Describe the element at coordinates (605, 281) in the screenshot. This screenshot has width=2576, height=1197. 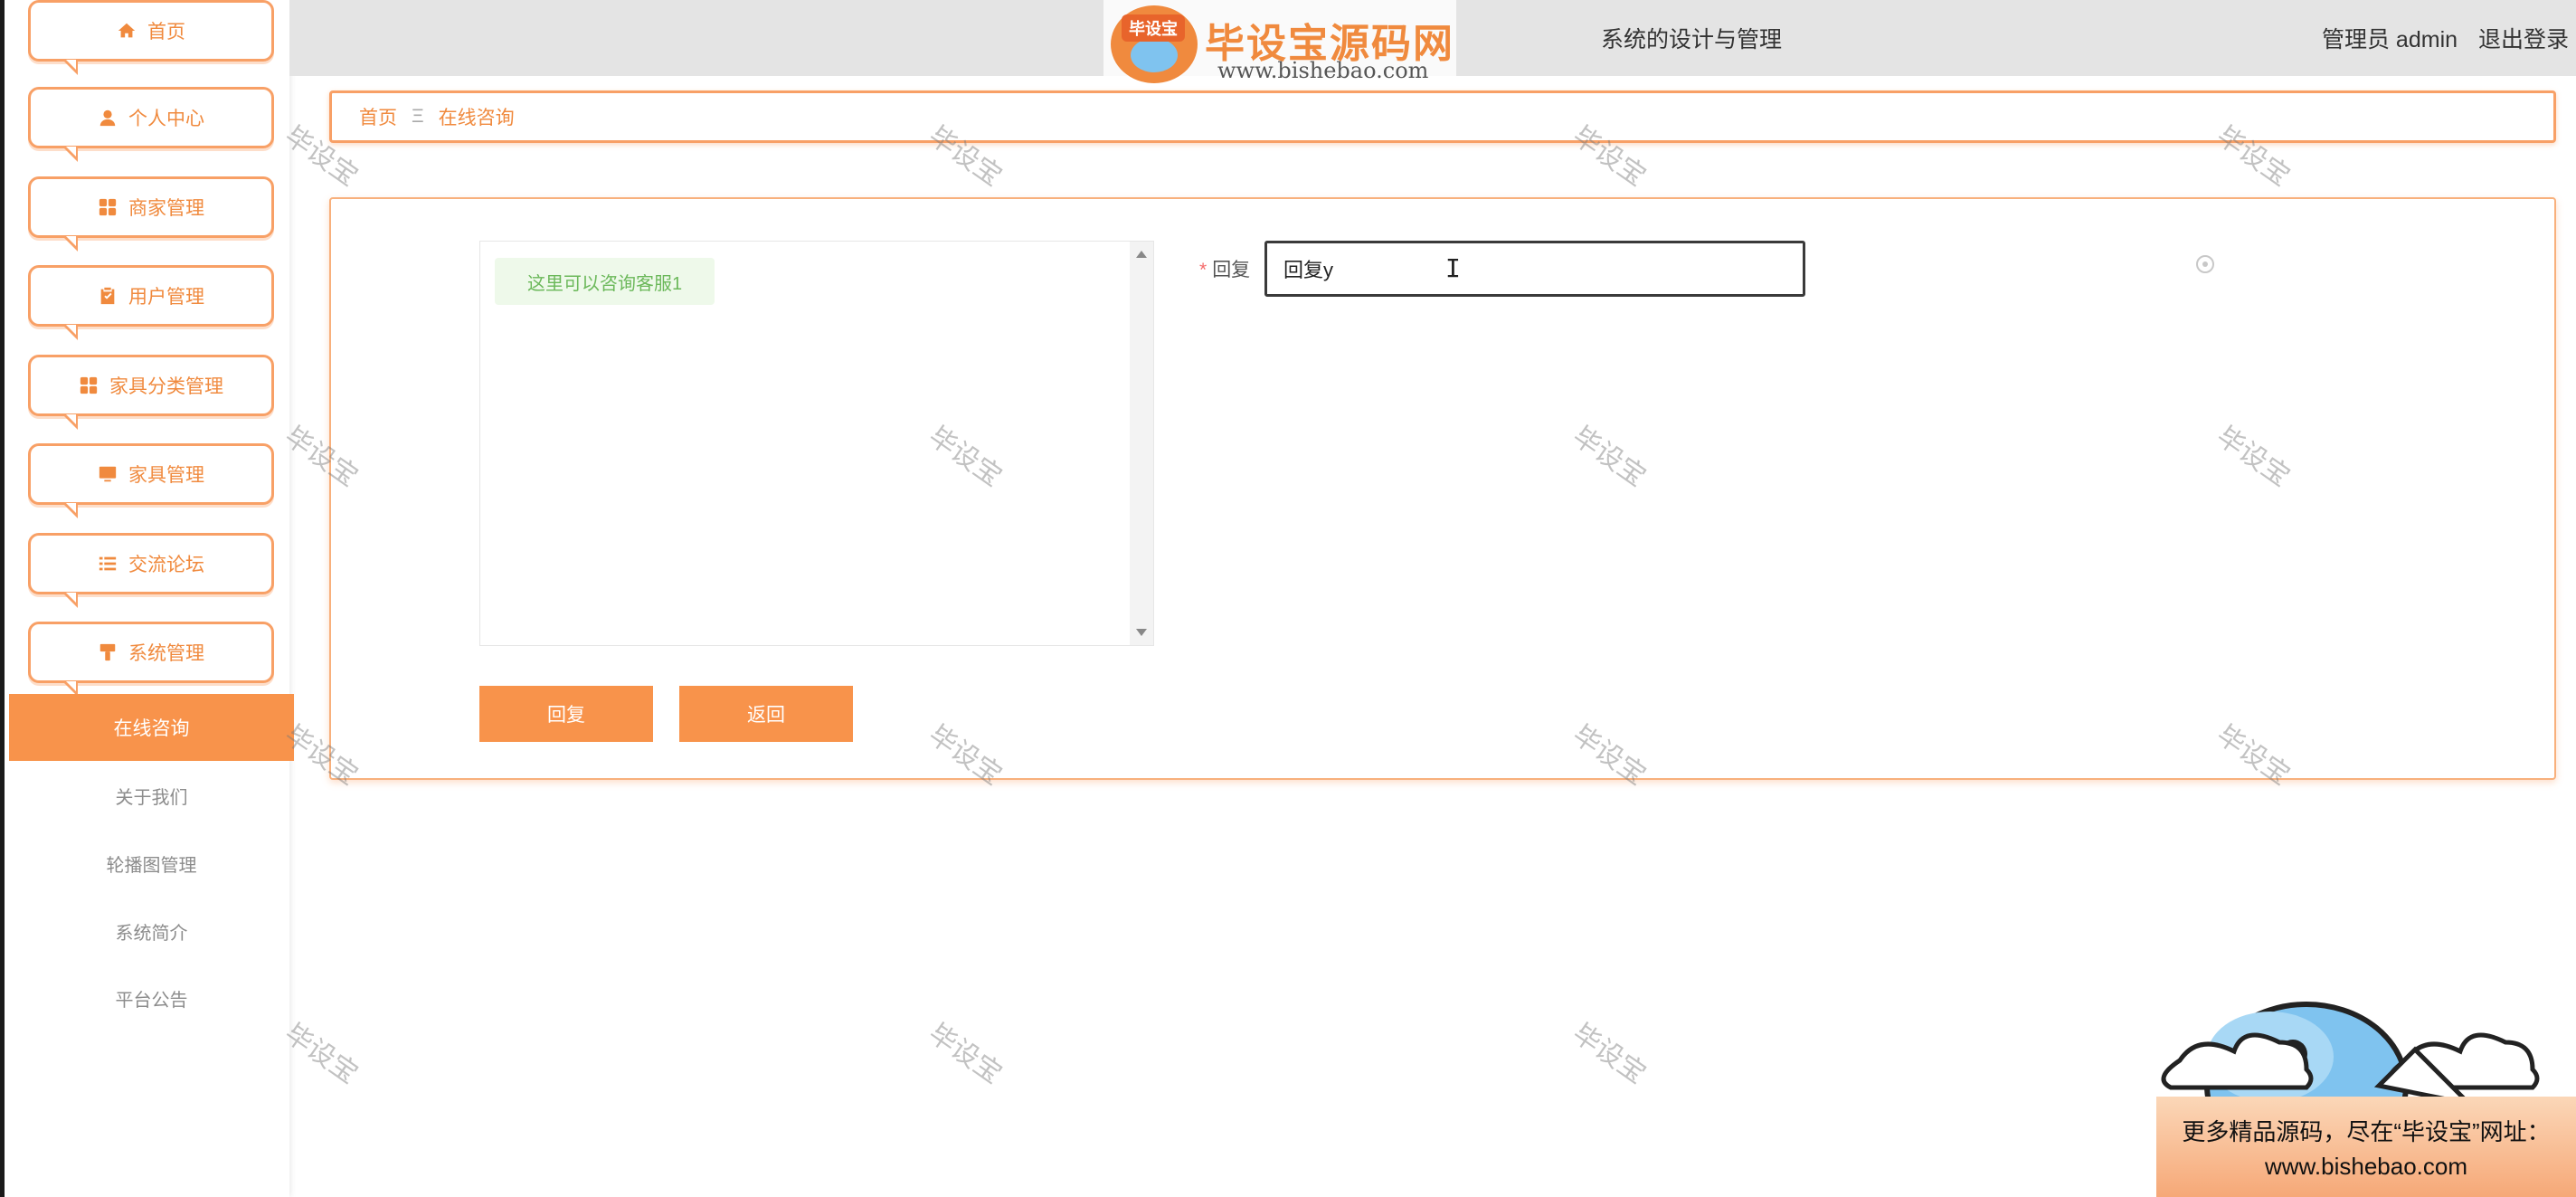
I see `chat-message: 这里可以咨询客服1` at that location.